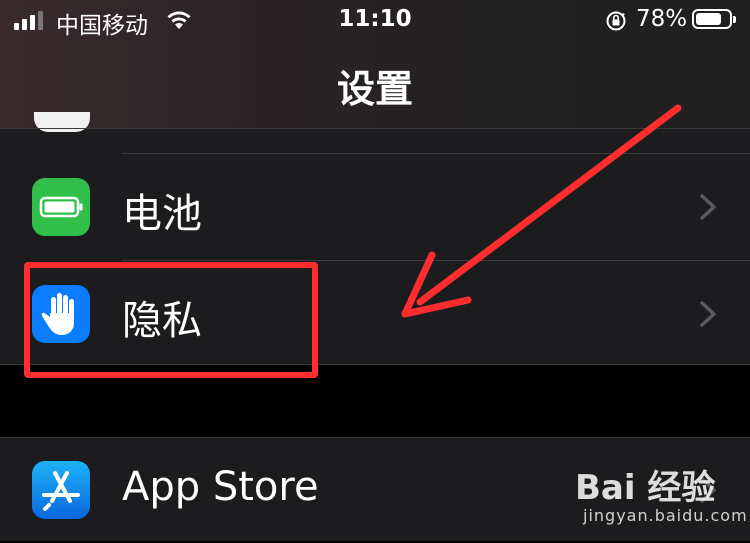 The image size is (750, 543). Describe the element at coordinates (61, 490) in the screenshot. I see `app-store-icon` at that location.